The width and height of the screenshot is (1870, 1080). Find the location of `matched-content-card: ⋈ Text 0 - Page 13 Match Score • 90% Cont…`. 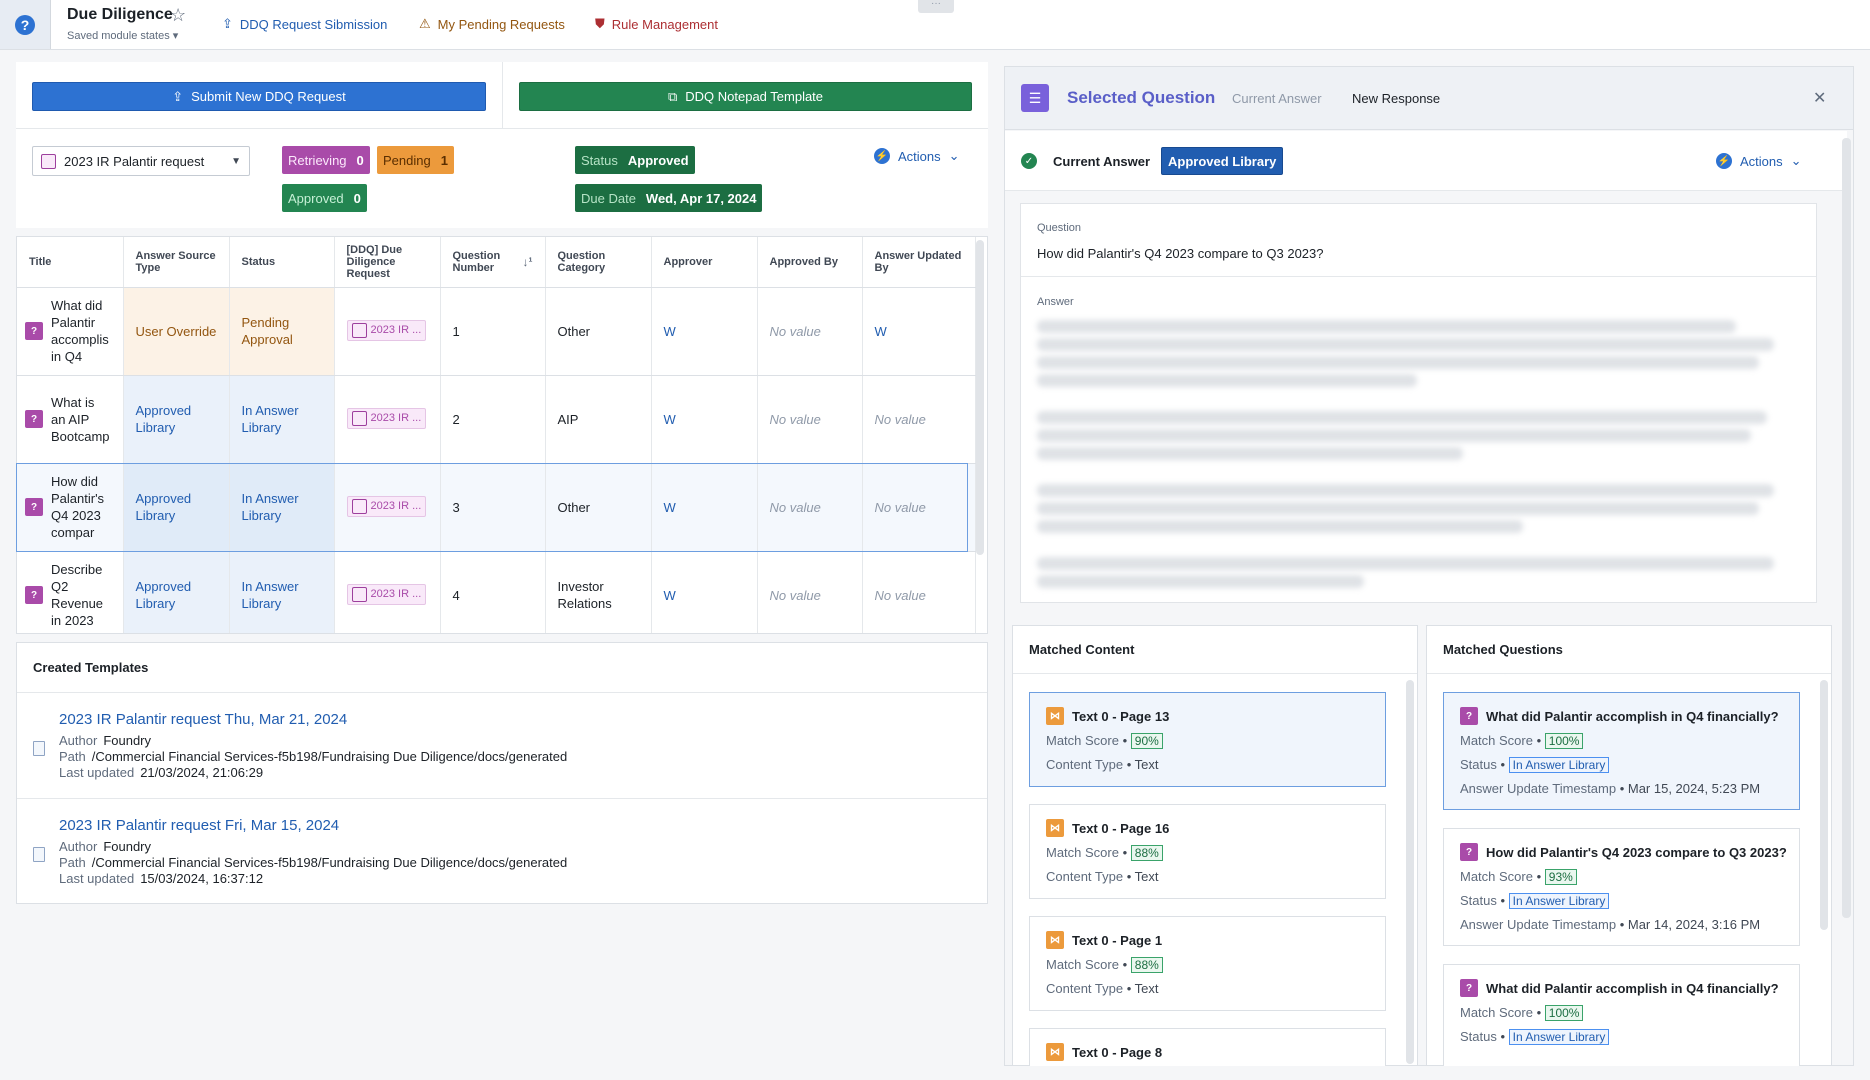

matched-content-card: ⋈ Text 0 - Page 13 Match Score • 90% Cont… is located at coordinates (1207, 739).